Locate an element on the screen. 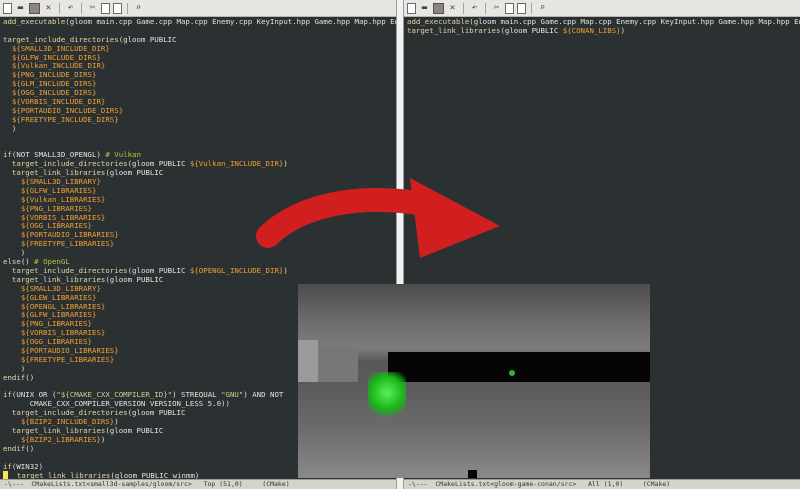 This screenshot has width=800, height=489. code-variable: ${Vulkan_INCLUDE_DIR} is located at coordinates (58, 66).